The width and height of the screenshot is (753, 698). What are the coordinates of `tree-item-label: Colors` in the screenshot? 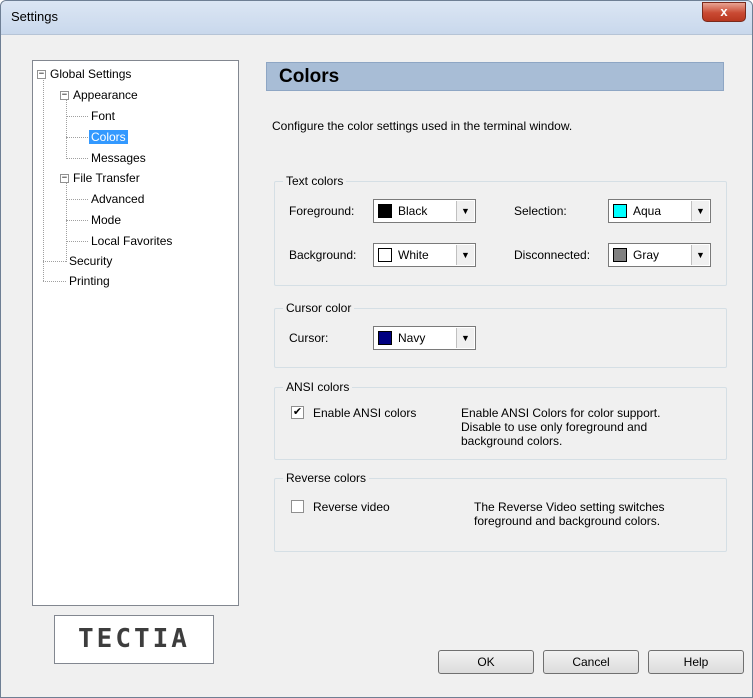 It's located at (108, 137).